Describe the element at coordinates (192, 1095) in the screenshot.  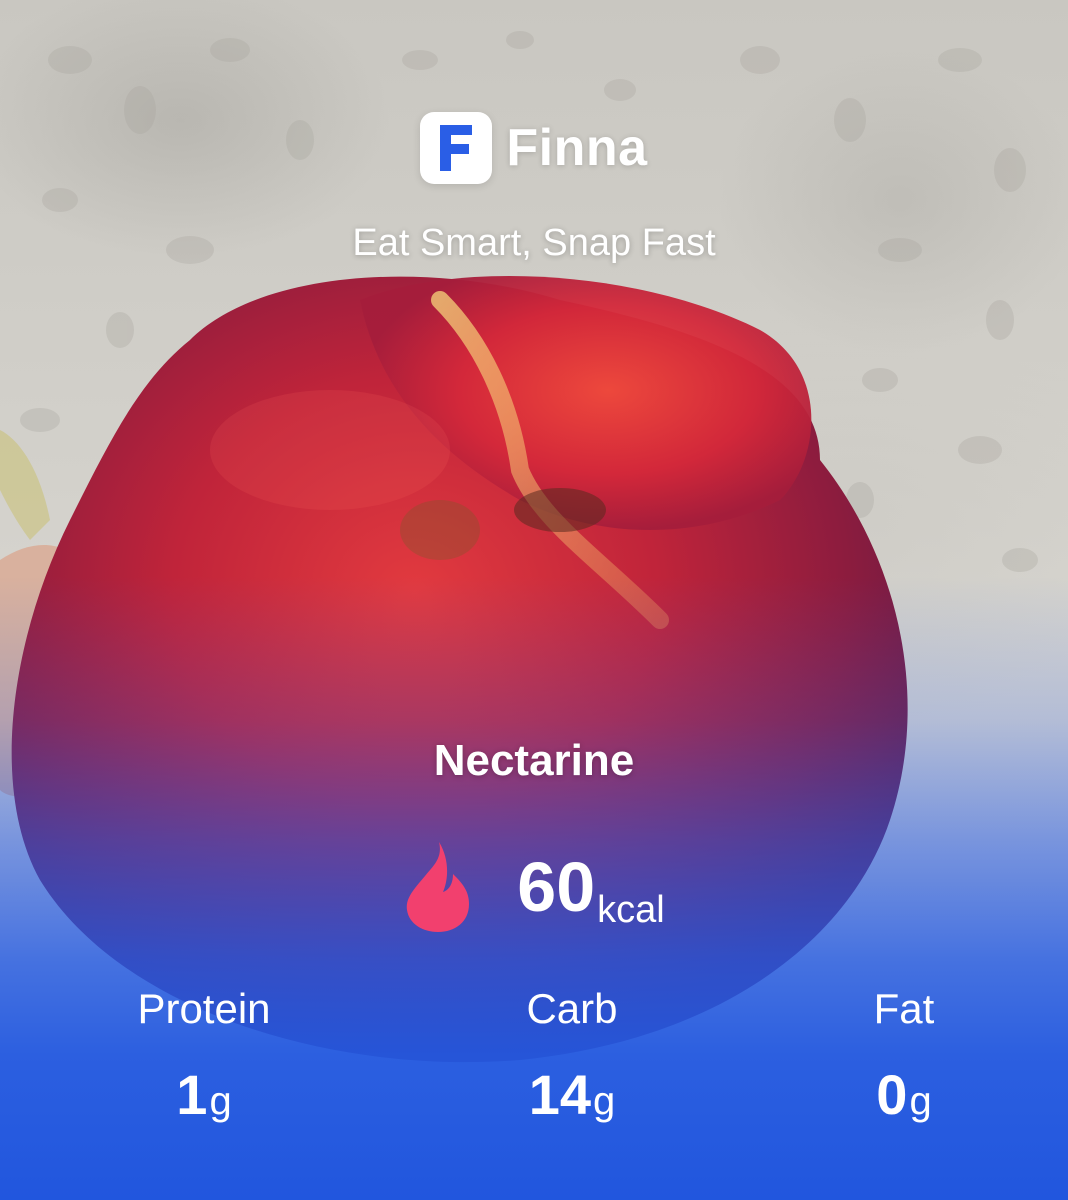
I see `macro-protein-value: 1` at that location.